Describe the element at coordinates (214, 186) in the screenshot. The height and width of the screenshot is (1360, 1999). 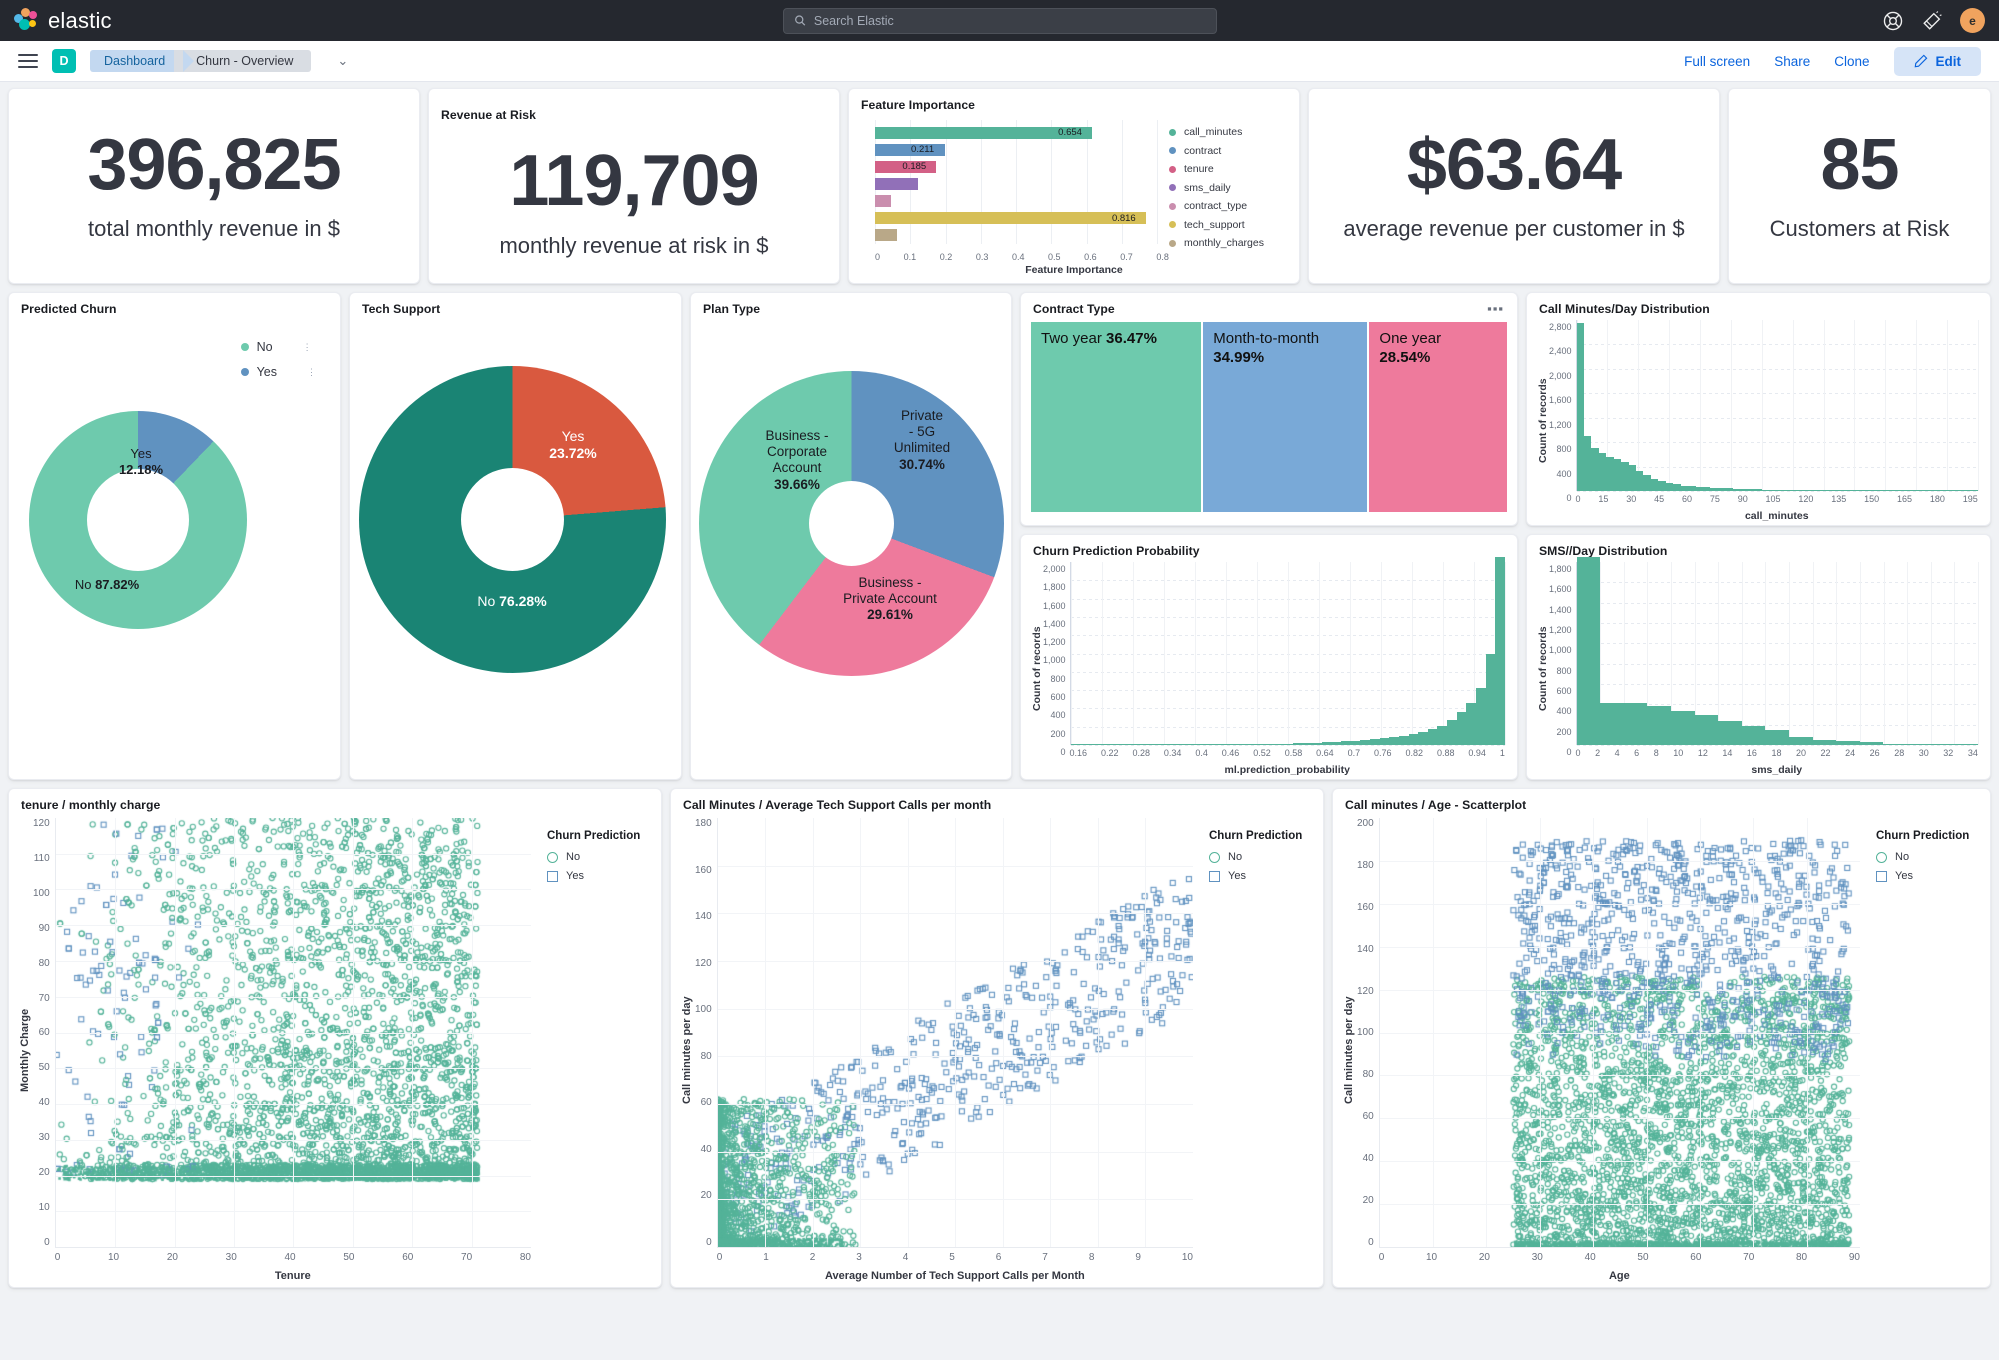
I see `panel-total-monthly-revenue: 396,825 total monthly revenue in $` at that location.